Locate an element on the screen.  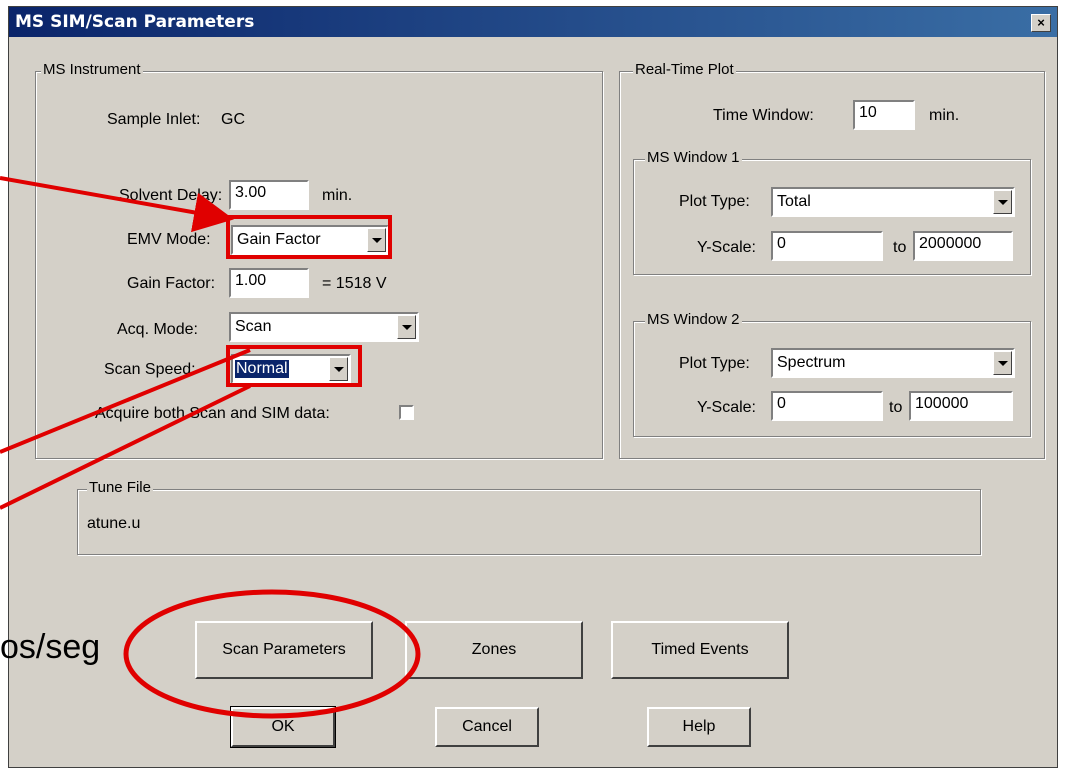
arrow-to-emv-mode is located at coordinates (117, 204).